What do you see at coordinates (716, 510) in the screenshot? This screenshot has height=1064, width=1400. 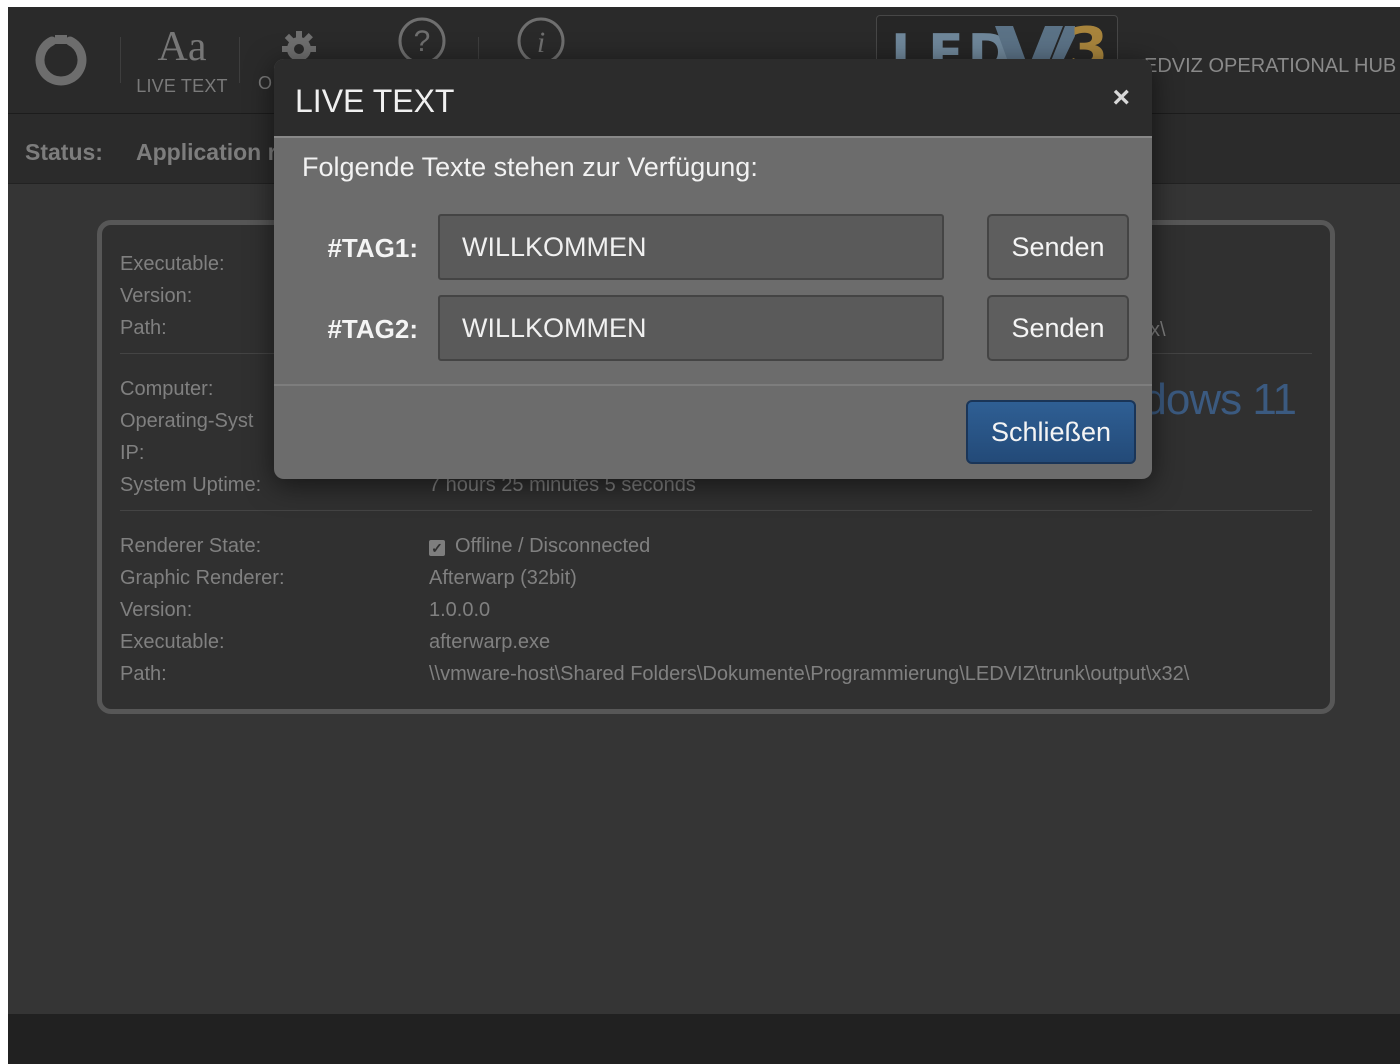 I see `panel-divider` at bounding box center [716, 510].